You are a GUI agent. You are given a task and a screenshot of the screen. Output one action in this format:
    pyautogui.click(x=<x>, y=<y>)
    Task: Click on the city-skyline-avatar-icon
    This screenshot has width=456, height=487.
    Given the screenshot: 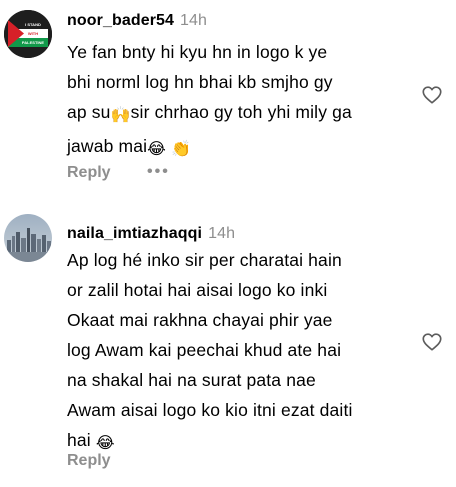 What is the action you would take?
    pyautogui.click(x=28, y=238)
    